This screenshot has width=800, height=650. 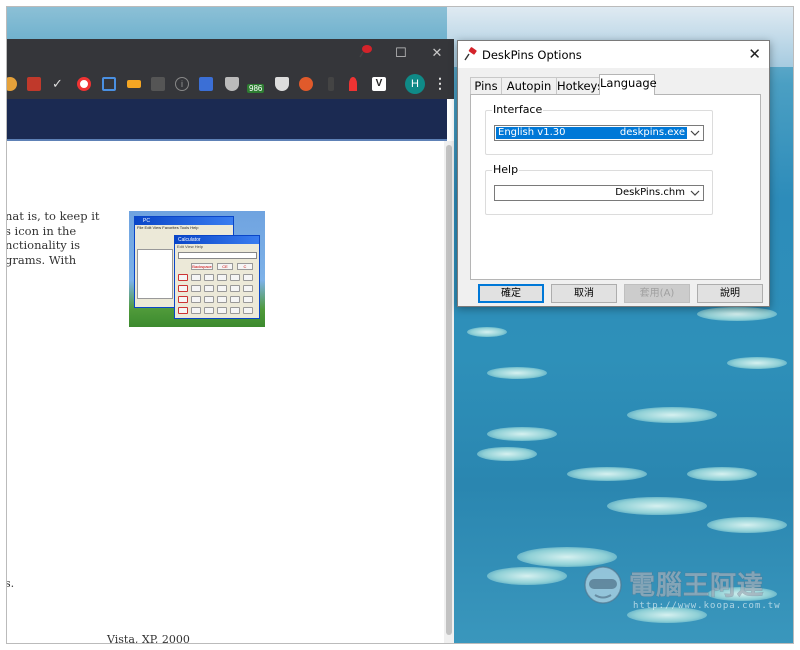 I want to click on tab-autopin: Autopin, so click(x=529, y=85).